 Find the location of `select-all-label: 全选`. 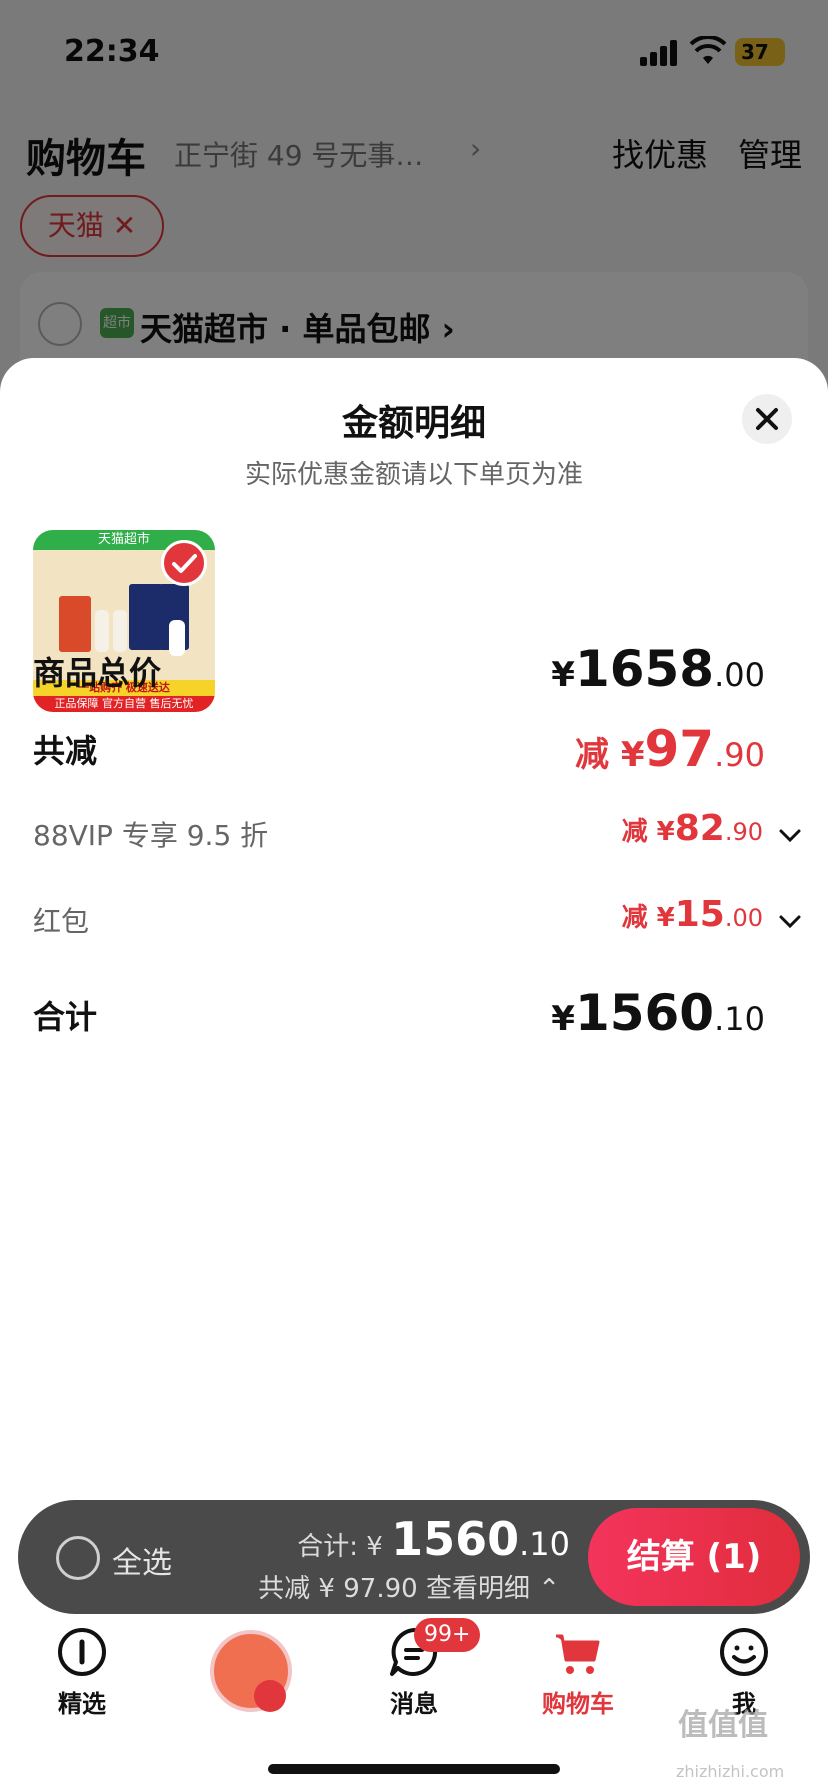

select-all-label: 全选 is located at coordinates (142, 1560).